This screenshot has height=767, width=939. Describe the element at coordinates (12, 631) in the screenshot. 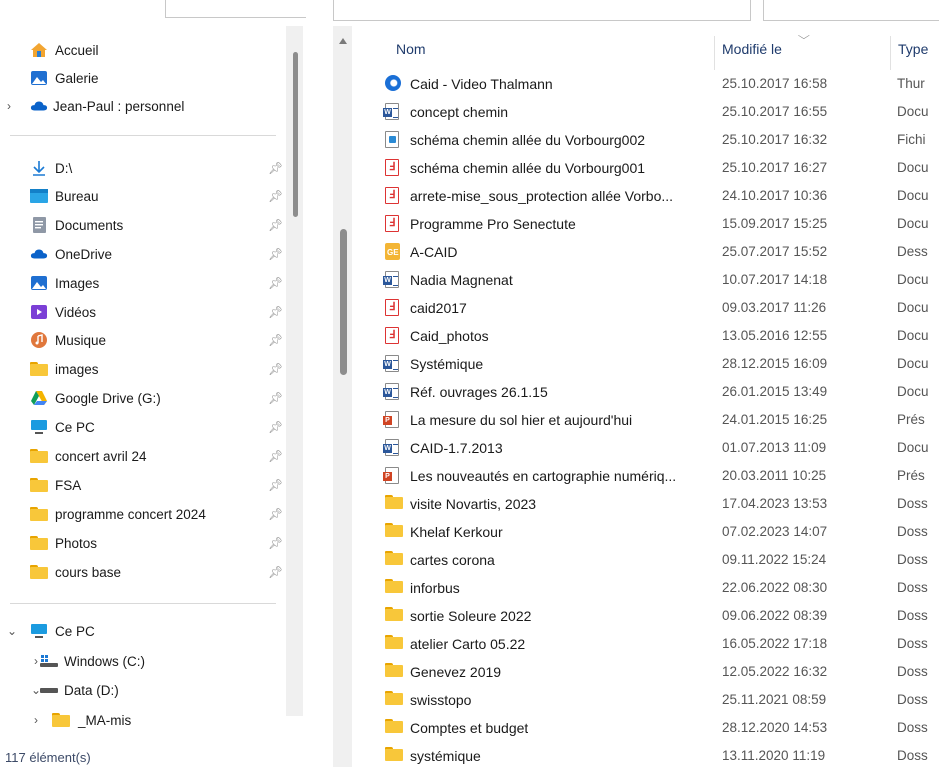

I see `chevron-down-icon: ⌄` at that location.